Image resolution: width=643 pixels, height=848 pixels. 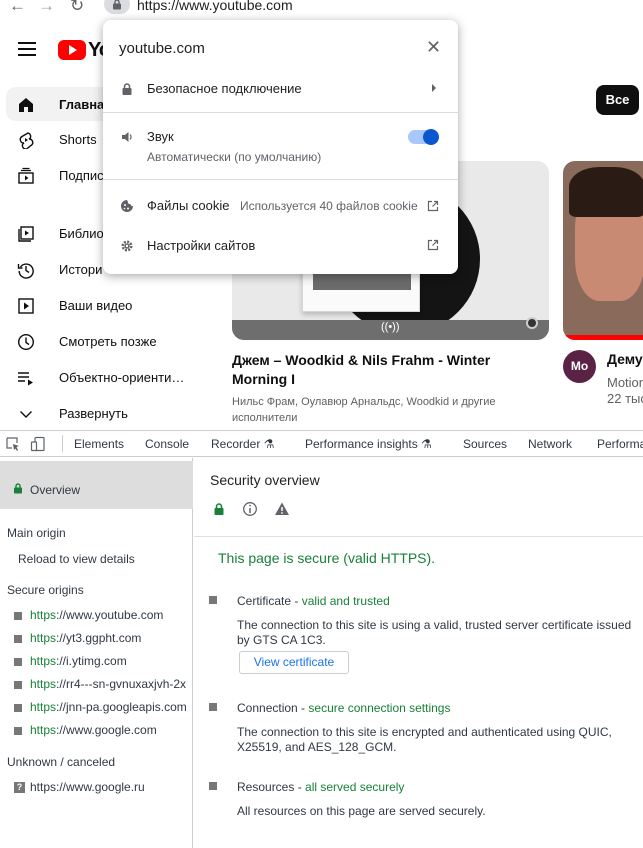 I want to click on tab-performance-insights: Performance insights ⚗, so click(x=368, y=444).